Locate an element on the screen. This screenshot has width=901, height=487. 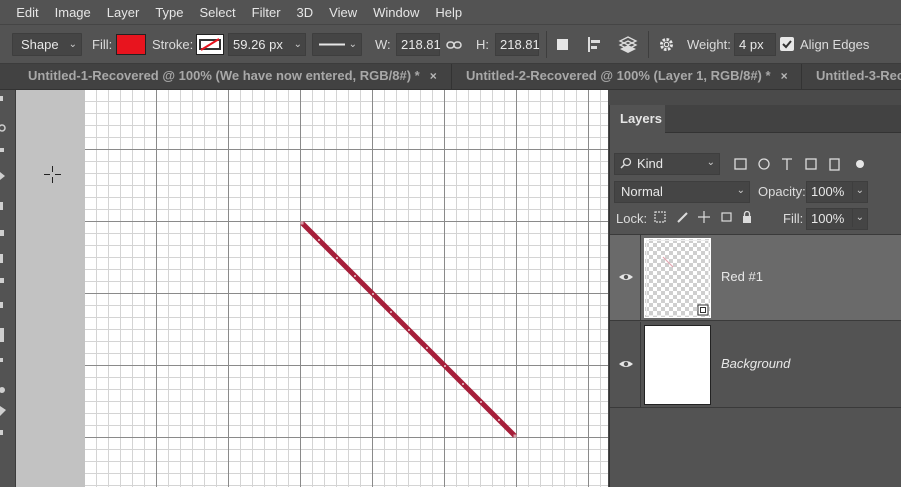
lasso-tool-icon is located at coordinates (3, 128).